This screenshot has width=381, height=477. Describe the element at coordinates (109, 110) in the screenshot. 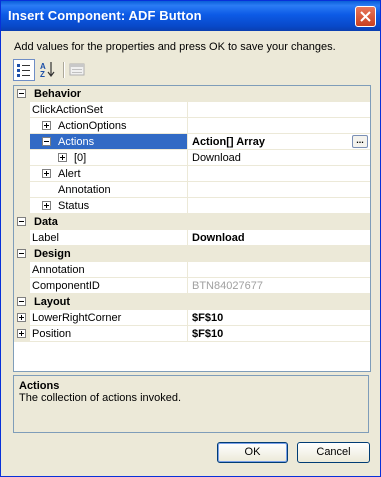

I see `property-name-cell: ClickActionSet` at that location.